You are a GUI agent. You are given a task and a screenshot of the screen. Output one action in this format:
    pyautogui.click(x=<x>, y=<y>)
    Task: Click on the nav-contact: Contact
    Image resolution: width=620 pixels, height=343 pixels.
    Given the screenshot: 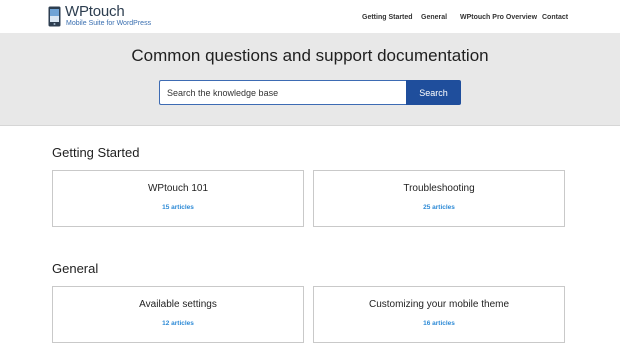 What is the action you would take?
    pyautogui.click(x=555, y=17)
    